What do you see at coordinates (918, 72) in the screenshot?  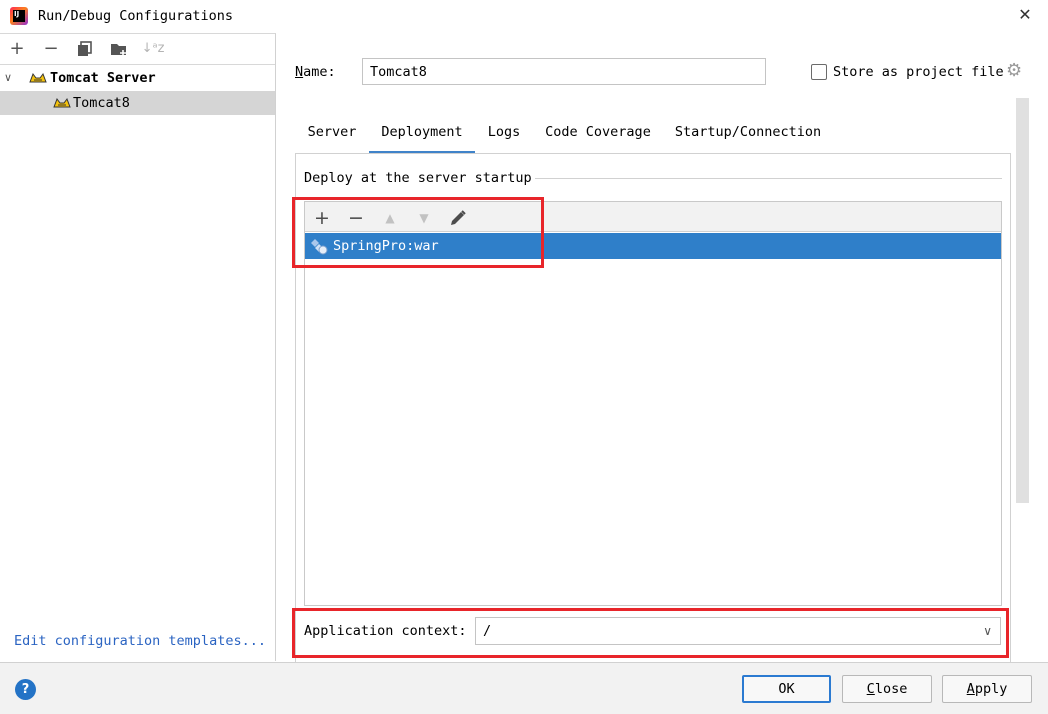 I see `store-as-project-file-label: Store as project file` at bounding box center [918, 72].